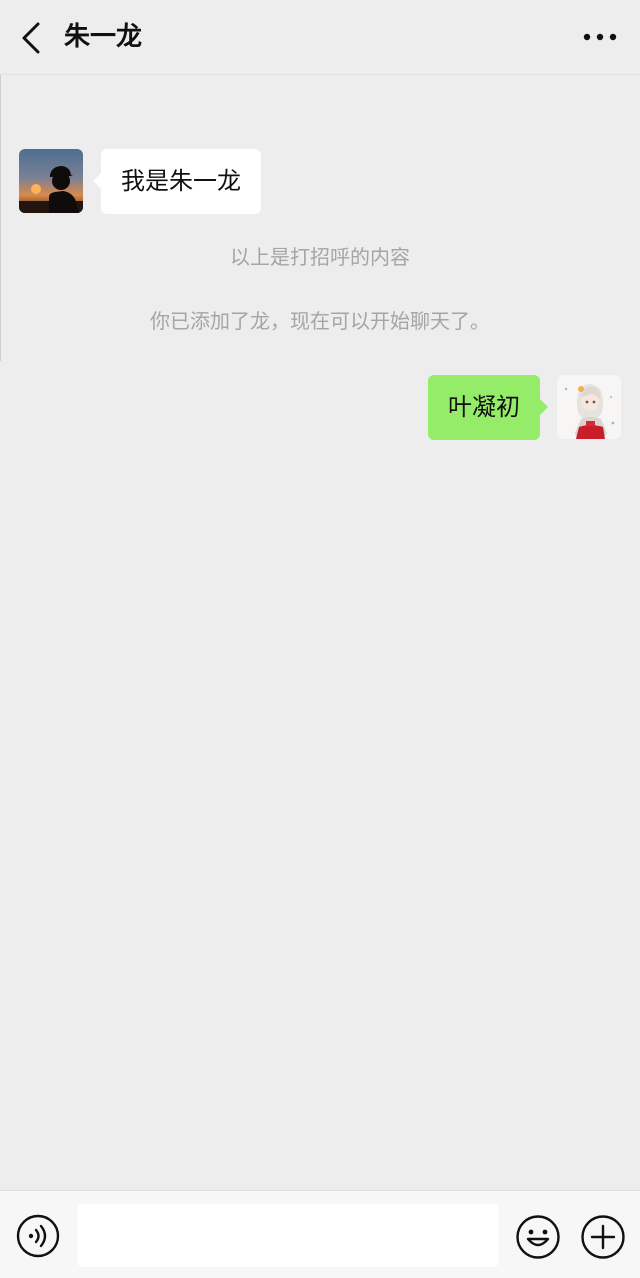 The image size is (640, 1278). I want to click on voice-button, so click(38, 1236).